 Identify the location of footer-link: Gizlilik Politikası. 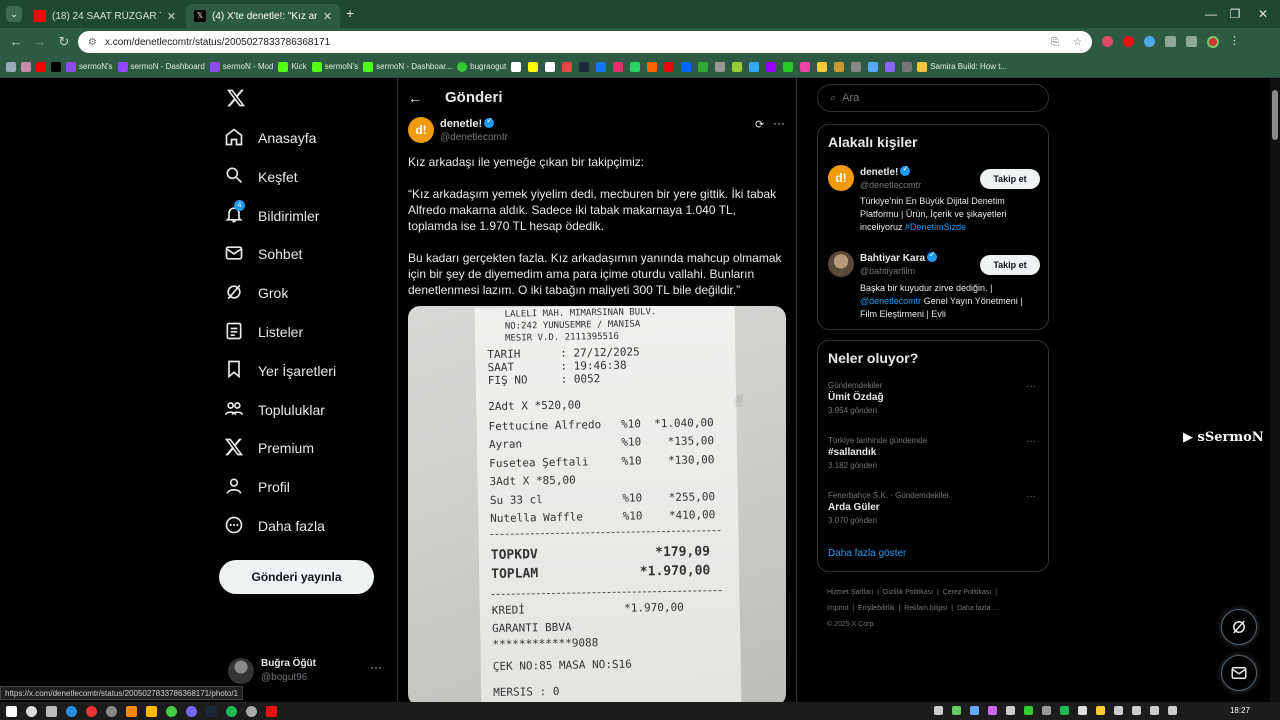
(908, 592).